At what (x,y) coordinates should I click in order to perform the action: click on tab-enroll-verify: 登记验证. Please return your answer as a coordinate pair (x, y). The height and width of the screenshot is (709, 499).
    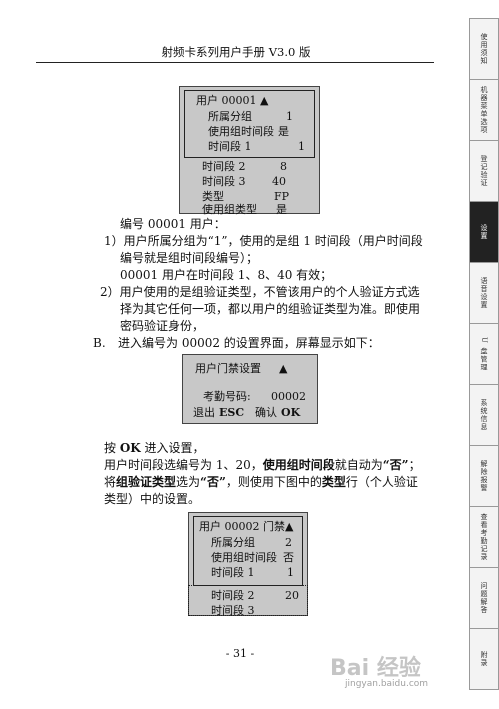
    Looking at the image, I should click on (484, 170).